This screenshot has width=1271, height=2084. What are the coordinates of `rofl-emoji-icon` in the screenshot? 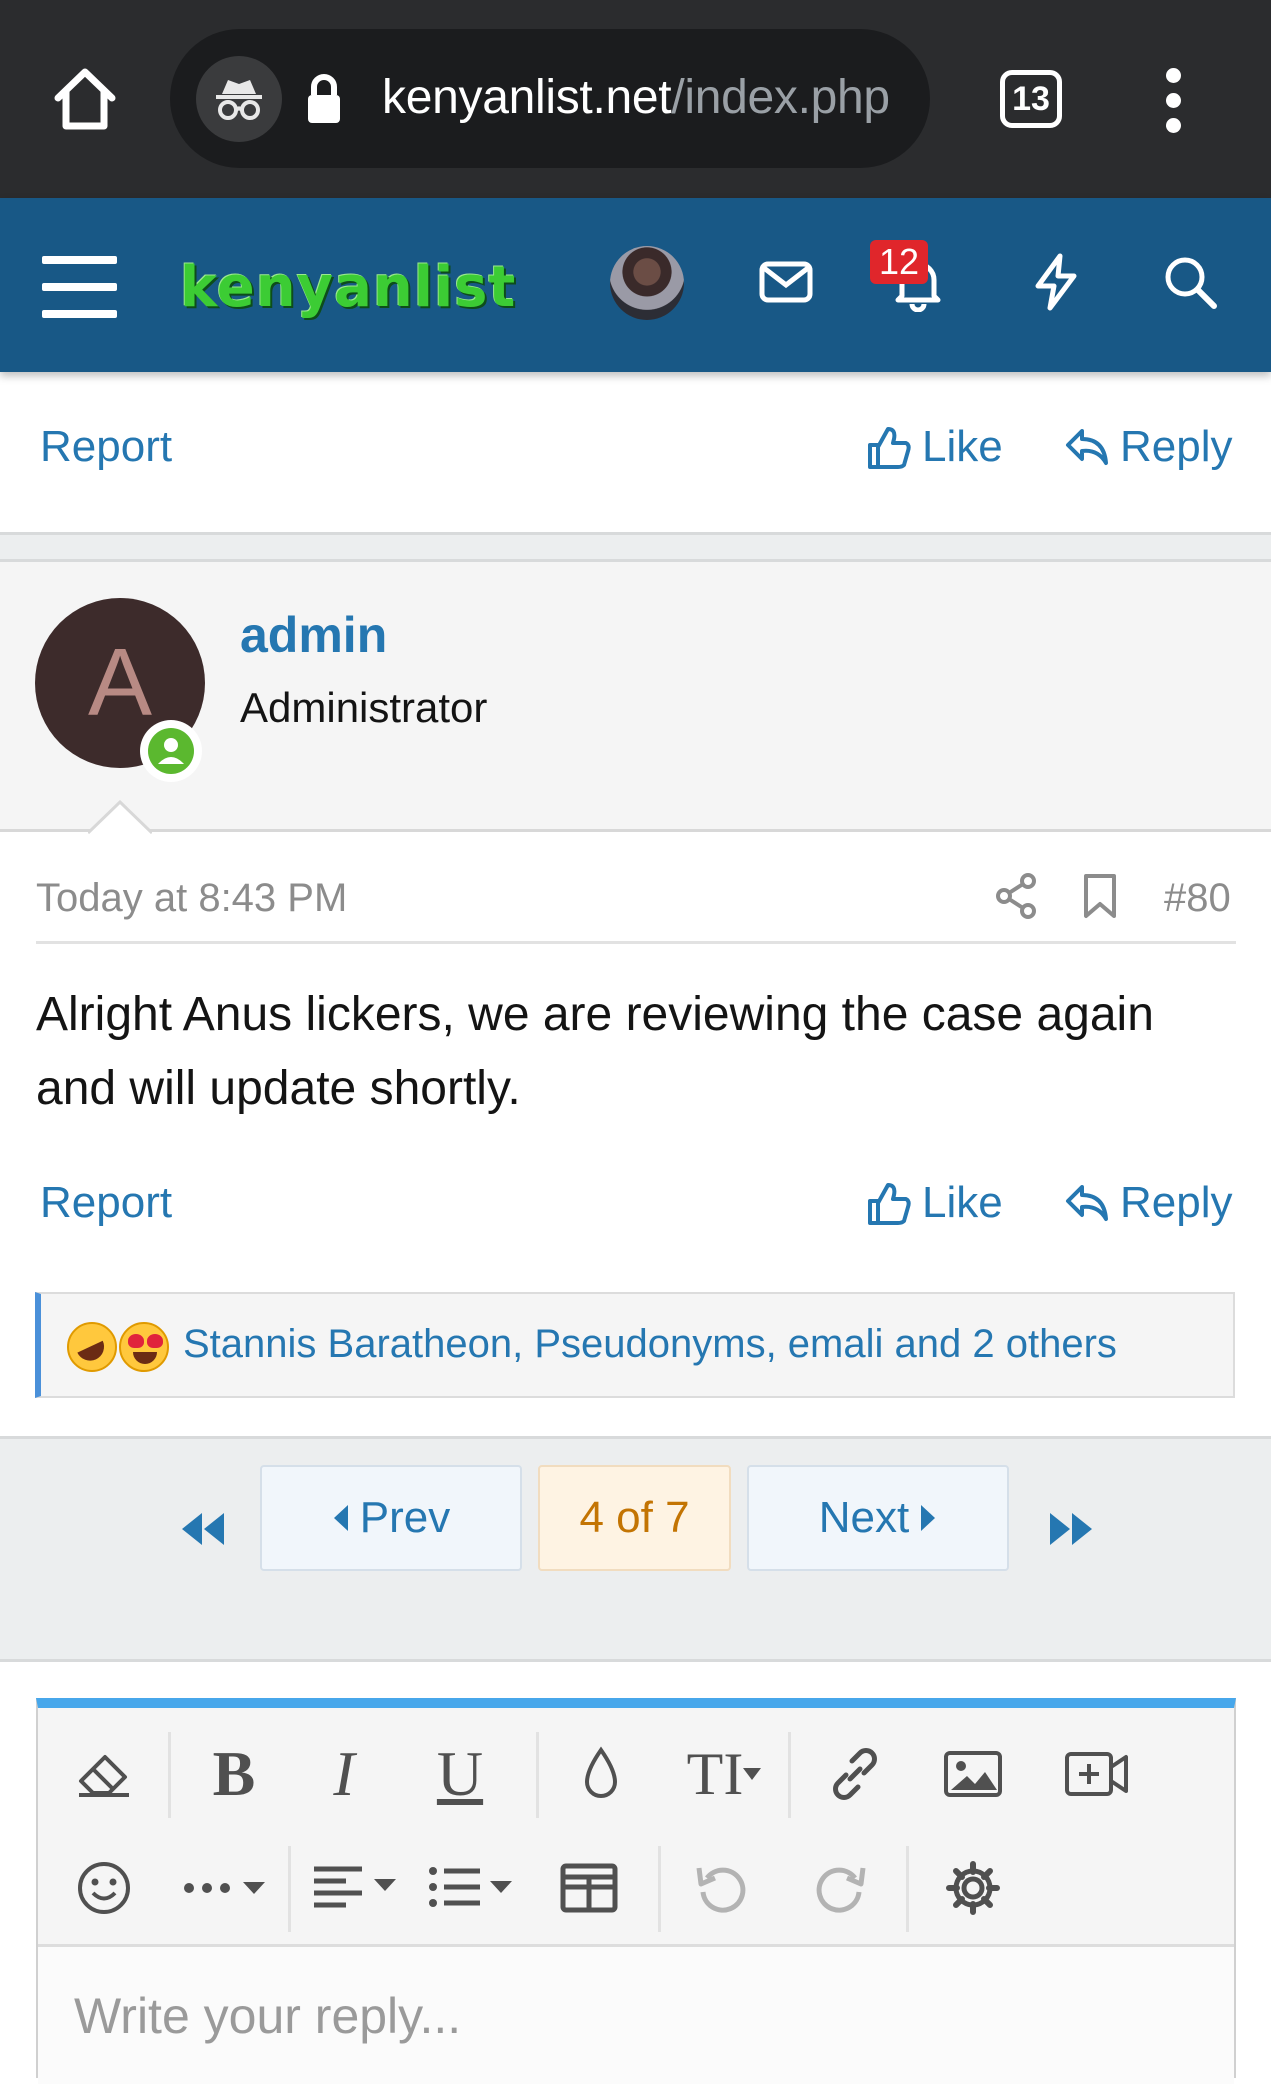 It's located at (92, 1347).